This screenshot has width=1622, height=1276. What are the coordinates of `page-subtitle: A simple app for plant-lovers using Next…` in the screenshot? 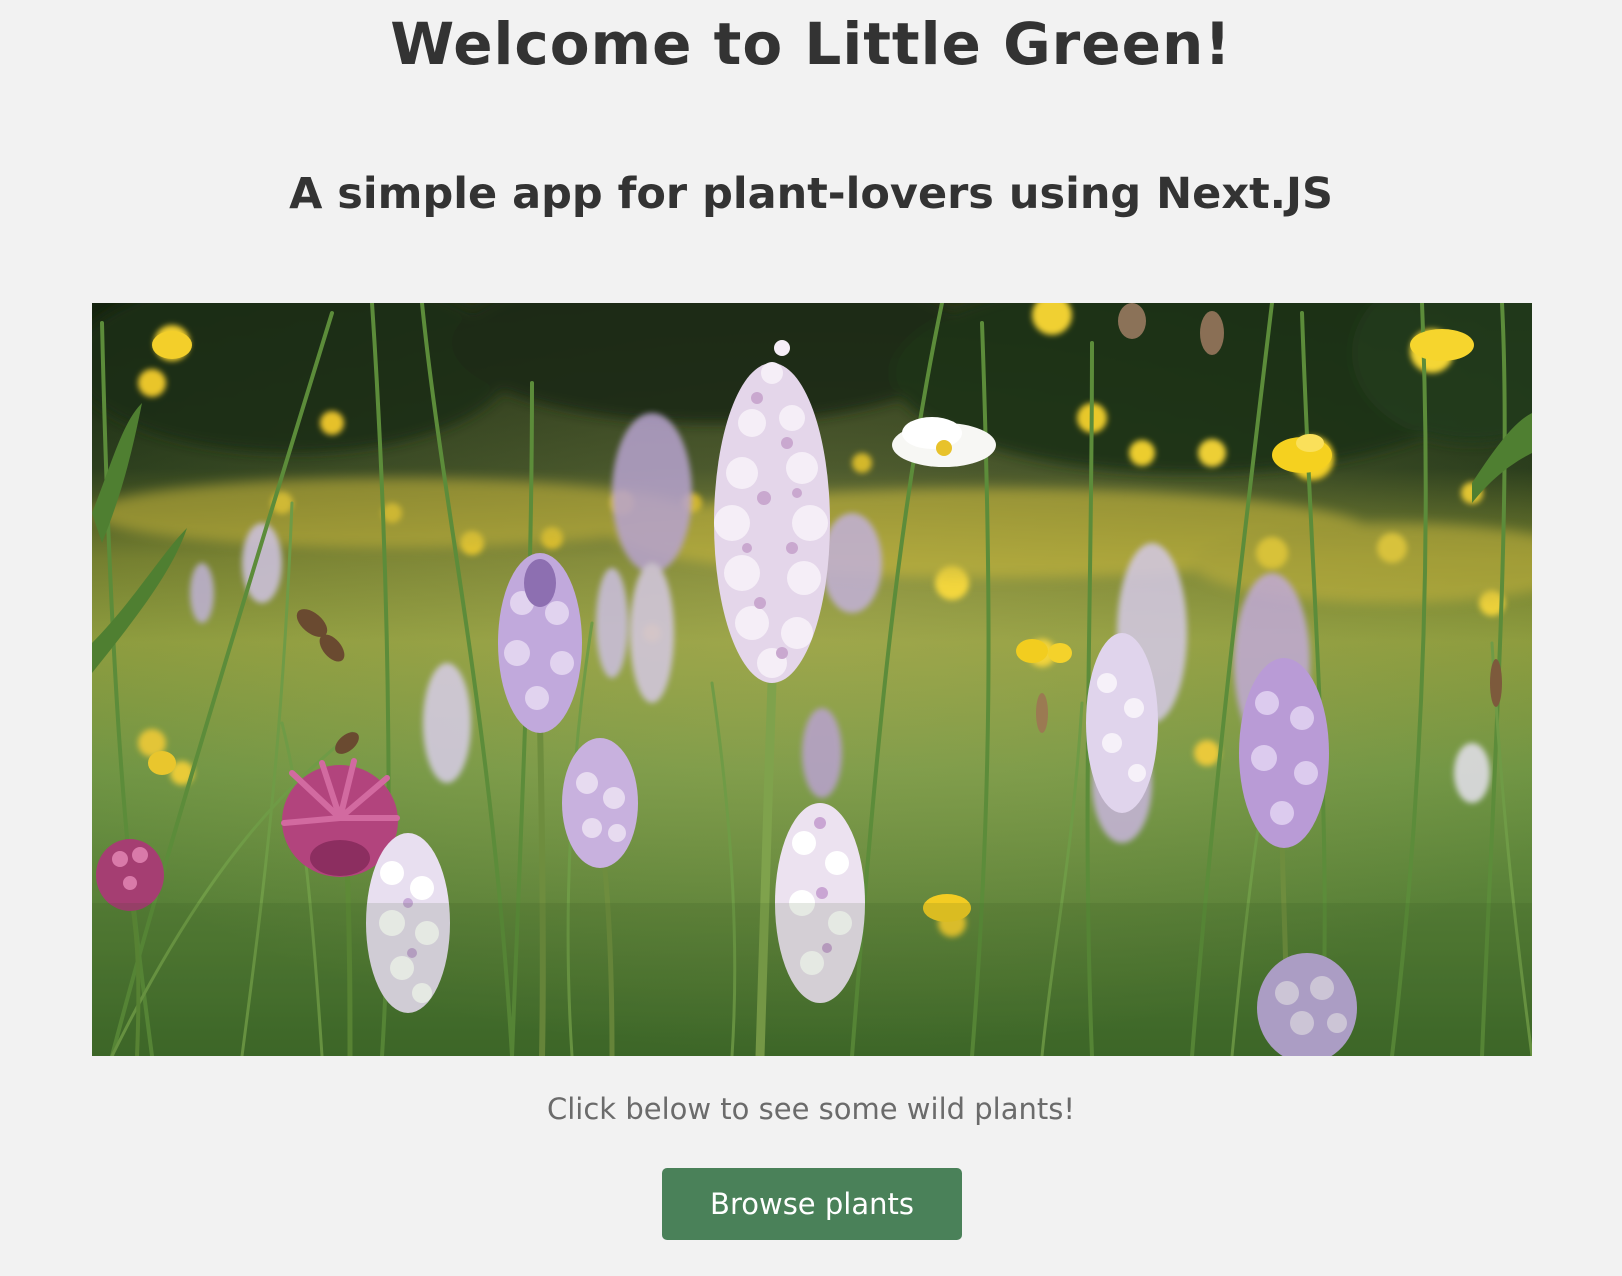 It's located at (811, 194).